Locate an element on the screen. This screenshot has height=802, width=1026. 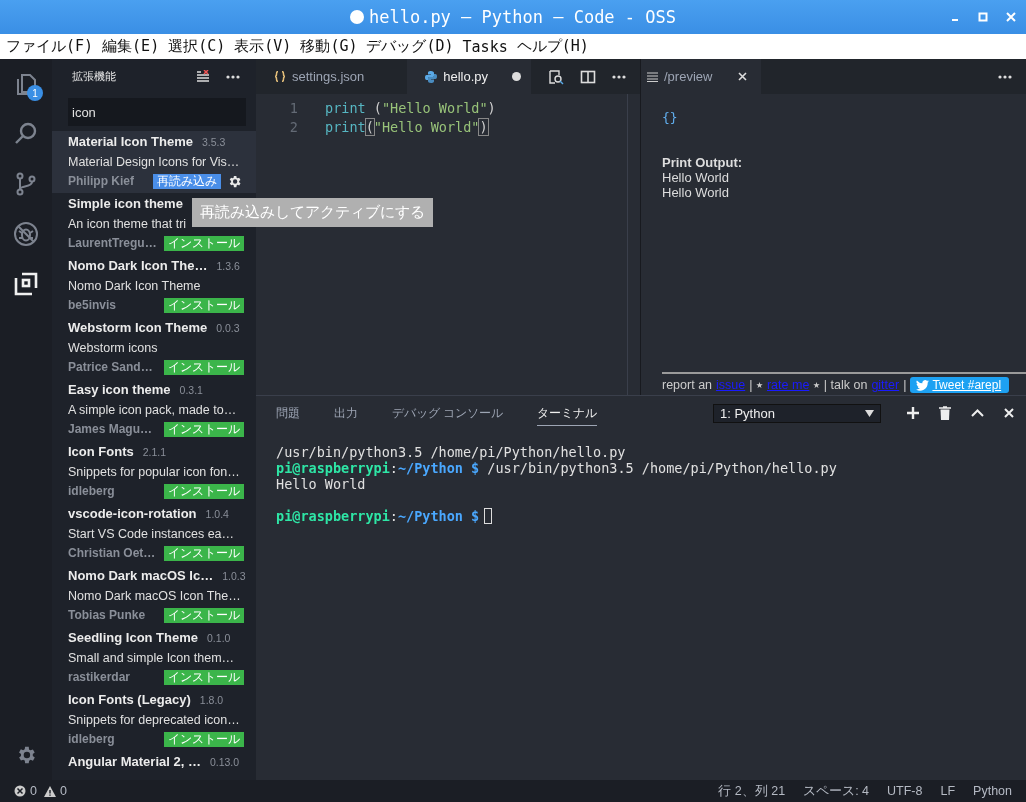
error-icon is located at coordinates (20, 791).